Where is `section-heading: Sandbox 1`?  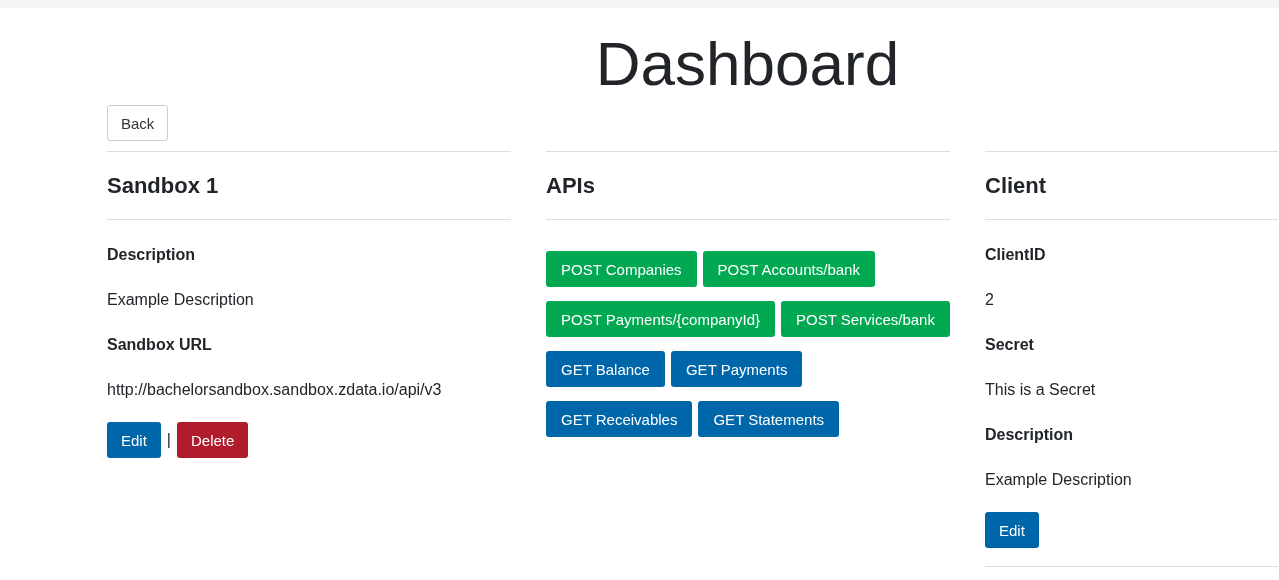 section-heading: Sandbox 1 is located at coordinates (163, 186).